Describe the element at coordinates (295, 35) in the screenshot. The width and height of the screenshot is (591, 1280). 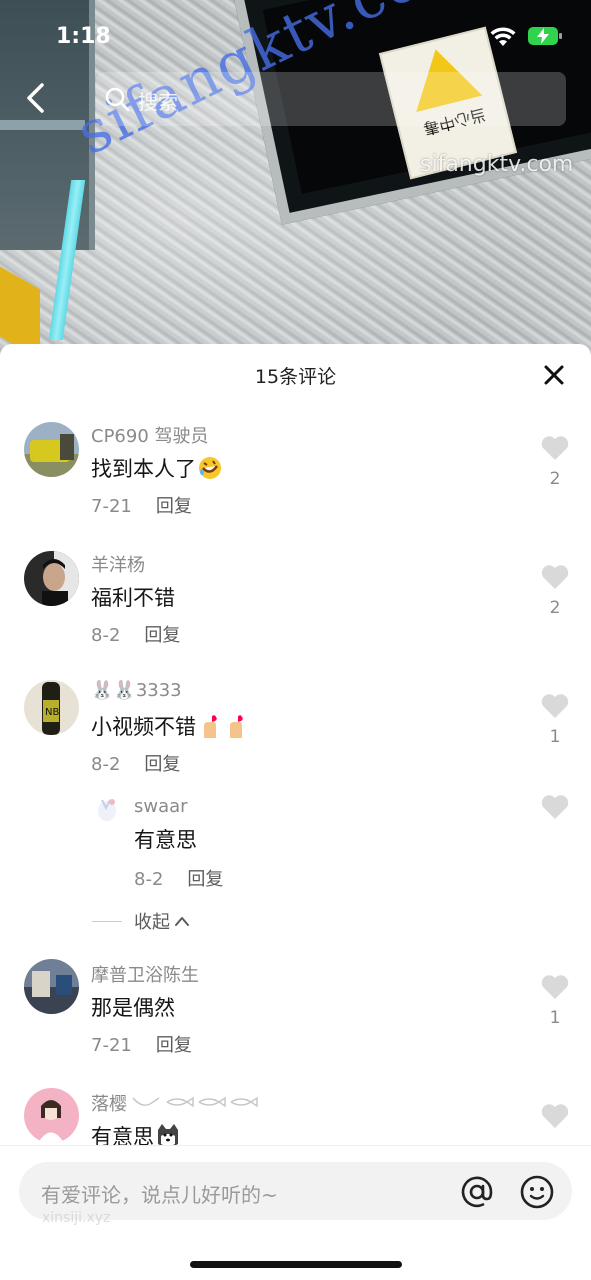
I see `status-bar: 1:18` at that location.